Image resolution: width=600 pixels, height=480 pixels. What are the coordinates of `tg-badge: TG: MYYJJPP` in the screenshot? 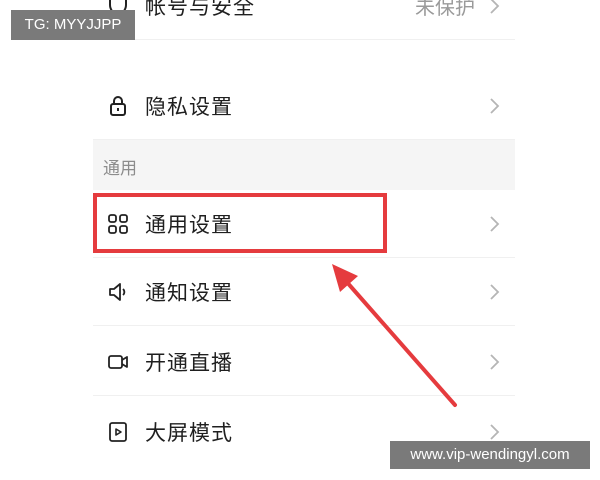 It's located at (73, 25).